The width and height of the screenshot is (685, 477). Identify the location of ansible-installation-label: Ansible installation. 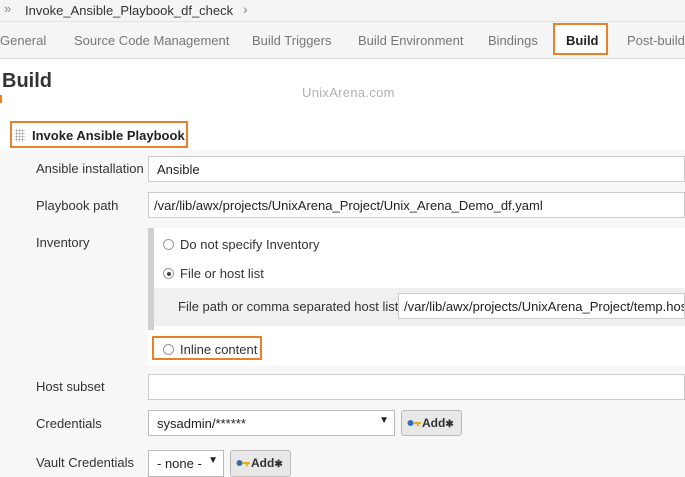
(90, 168).